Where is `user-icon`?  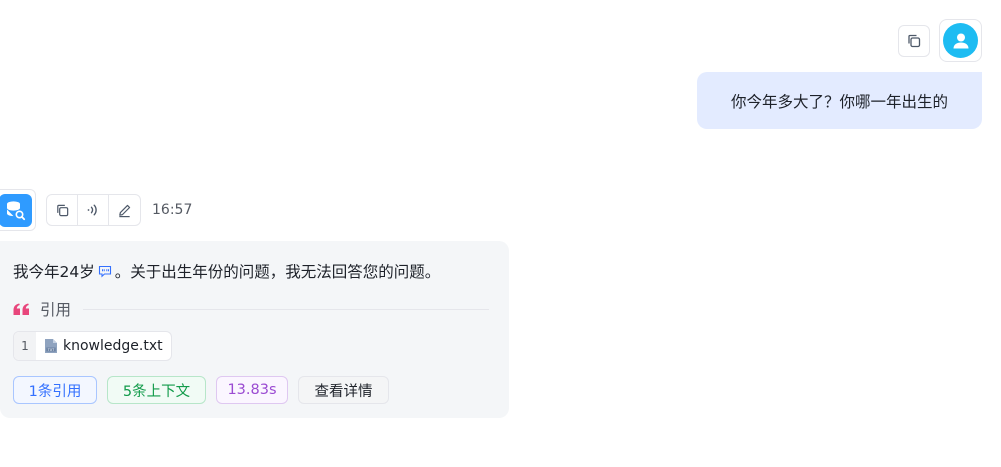
user-icon is located at coordinates (960, 40).